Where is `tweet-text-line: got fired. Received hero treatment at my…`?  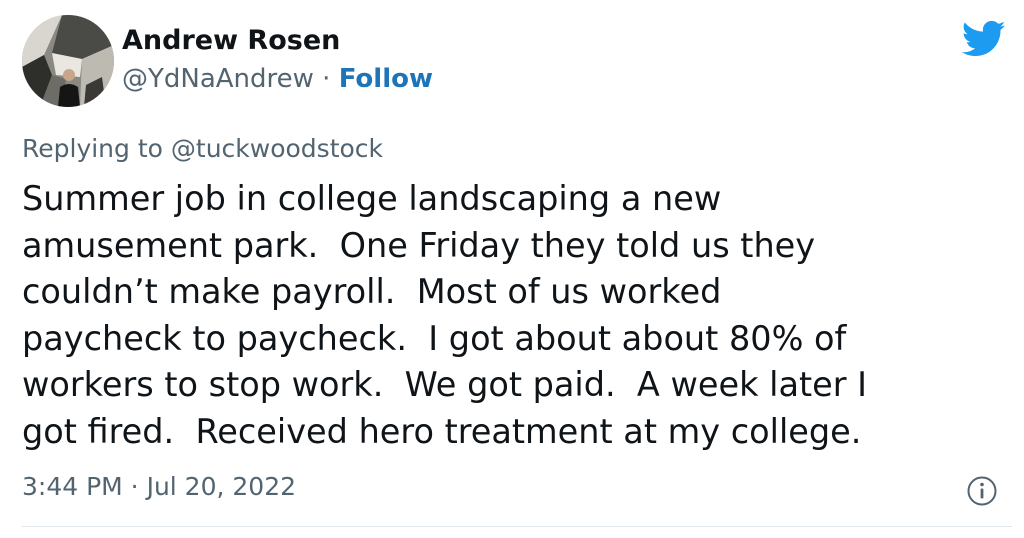
tweet-text-line: got fired. Received hero treatment at my… is located at coordinates (442, 431).